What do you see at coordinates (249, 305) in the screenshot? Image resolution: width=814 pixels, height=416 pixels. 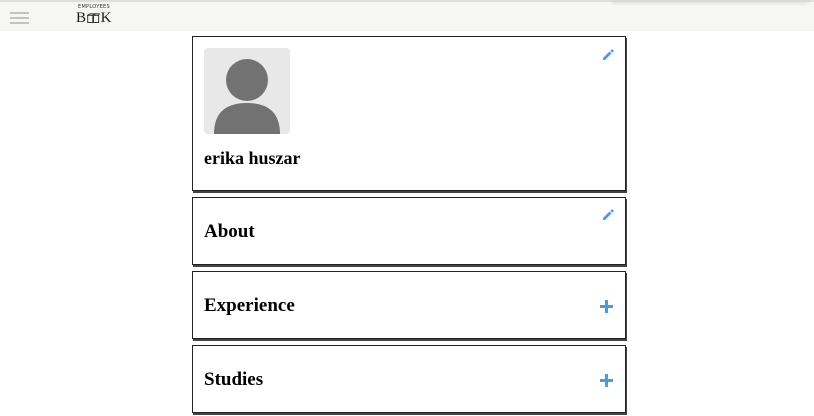 I see `experience-title: Experience` at bounding box center [249, 305].